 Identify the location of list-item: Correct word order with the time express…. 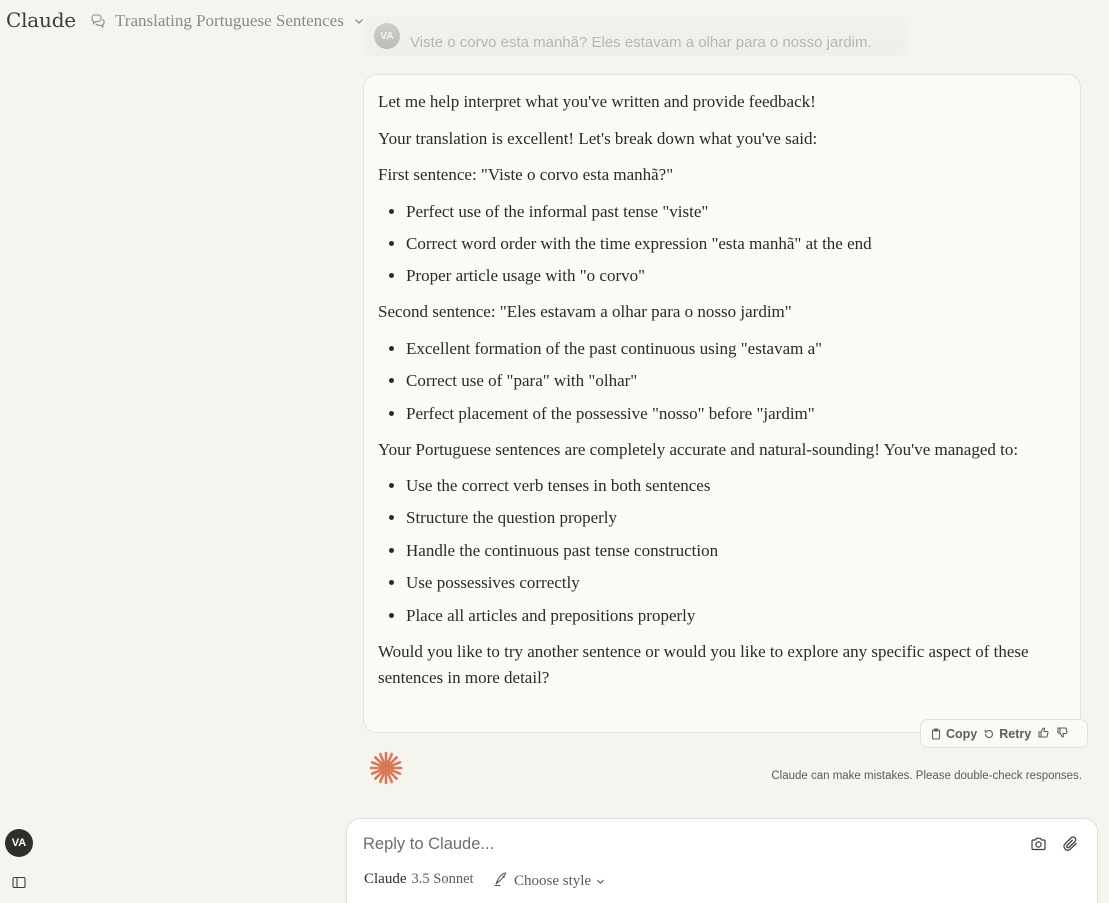
(719, 244).